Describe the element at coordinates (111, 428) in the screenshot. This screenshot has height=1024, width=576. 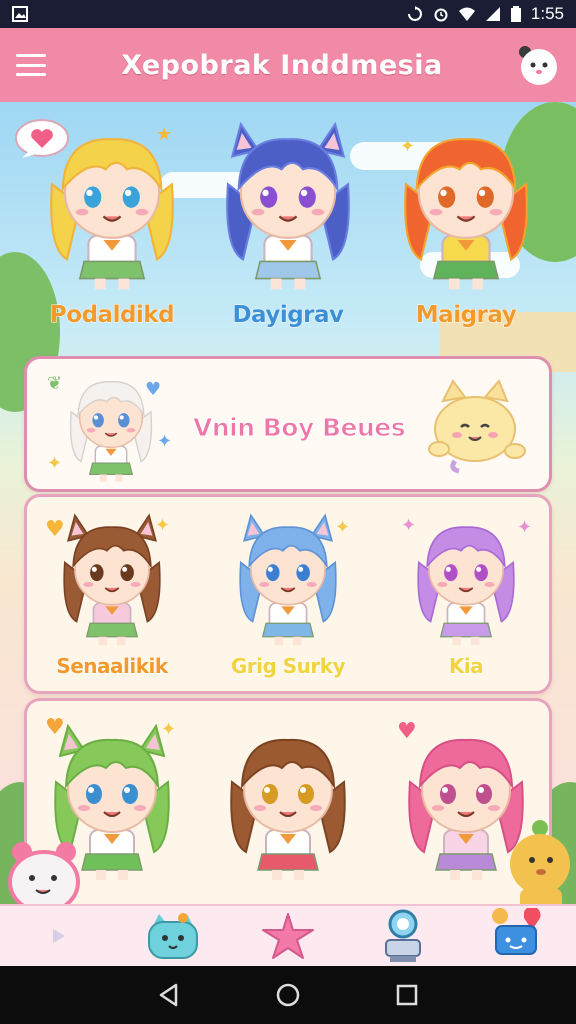
I see `banner-character` at that location.